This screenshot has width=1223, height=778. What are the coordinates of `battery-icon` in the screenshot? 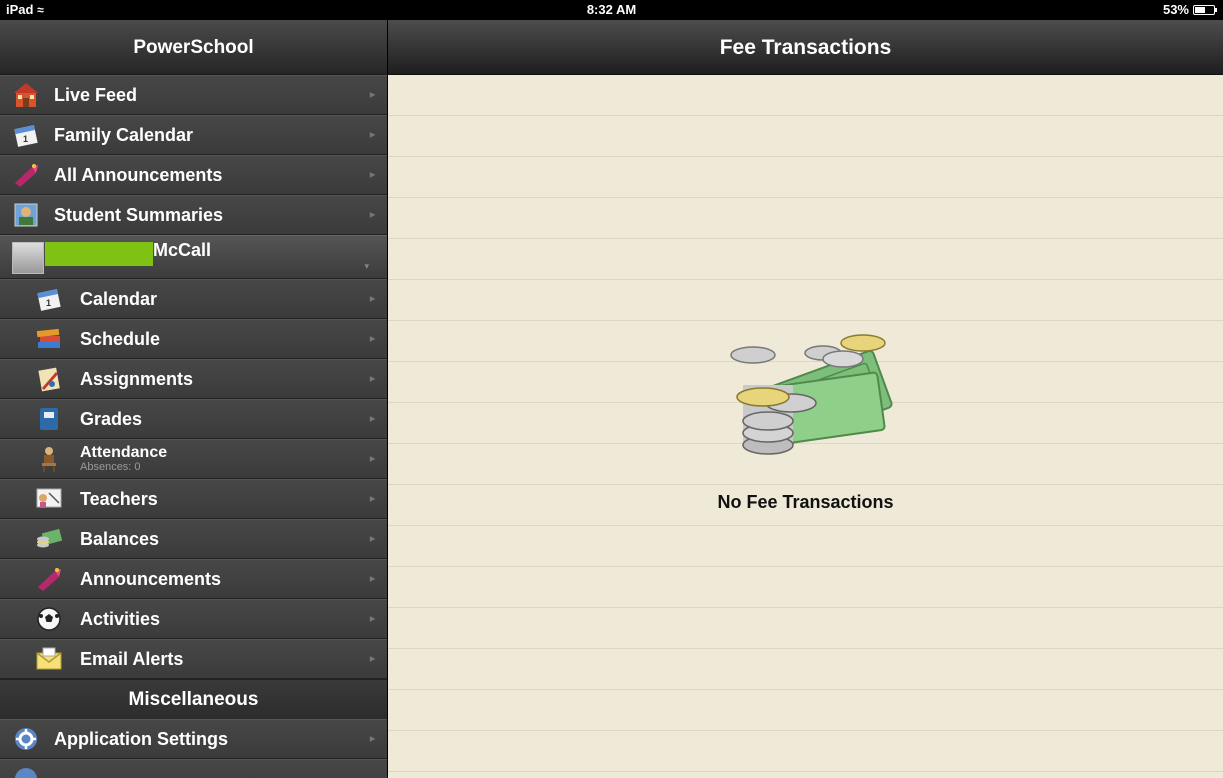 It's located at (1205, 9).